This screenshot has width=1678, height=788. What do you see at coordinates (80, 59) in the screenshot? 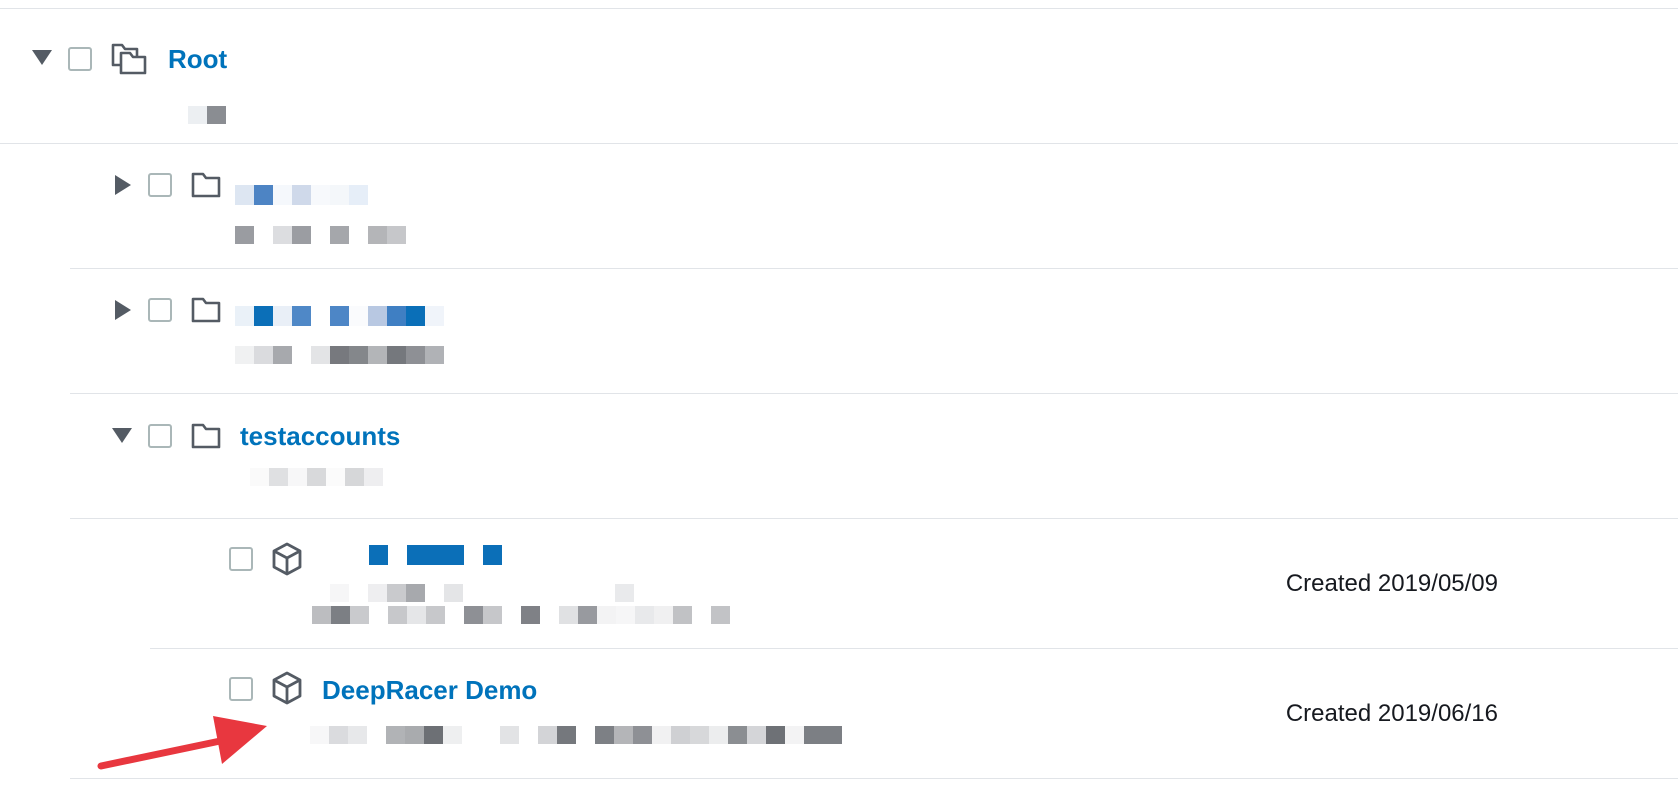
I see `root-checkbox` at bounding box center [80, 59].